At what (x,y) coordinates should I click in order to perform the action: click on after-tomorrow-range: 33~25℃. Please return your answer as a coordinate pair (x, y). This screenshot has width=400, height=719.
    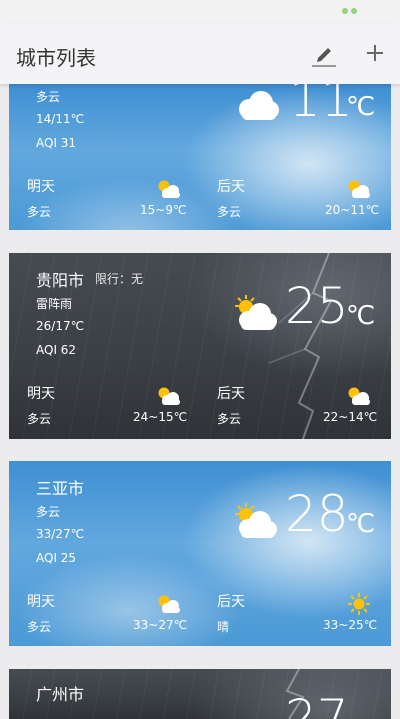
    Looking at the image, I should click on (350, 625).